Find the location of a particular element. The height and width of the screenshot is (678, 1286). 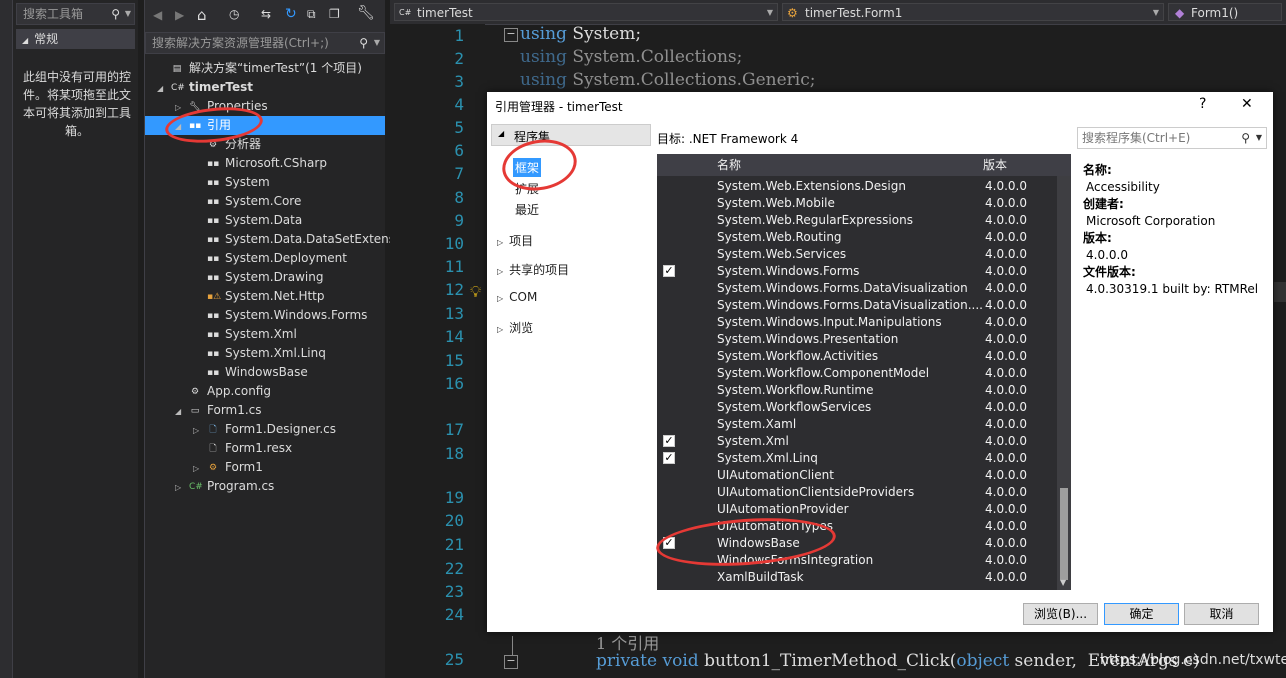

tree-item: ▪▪ System.Xml.Linq is located at coordinates (265, 353).